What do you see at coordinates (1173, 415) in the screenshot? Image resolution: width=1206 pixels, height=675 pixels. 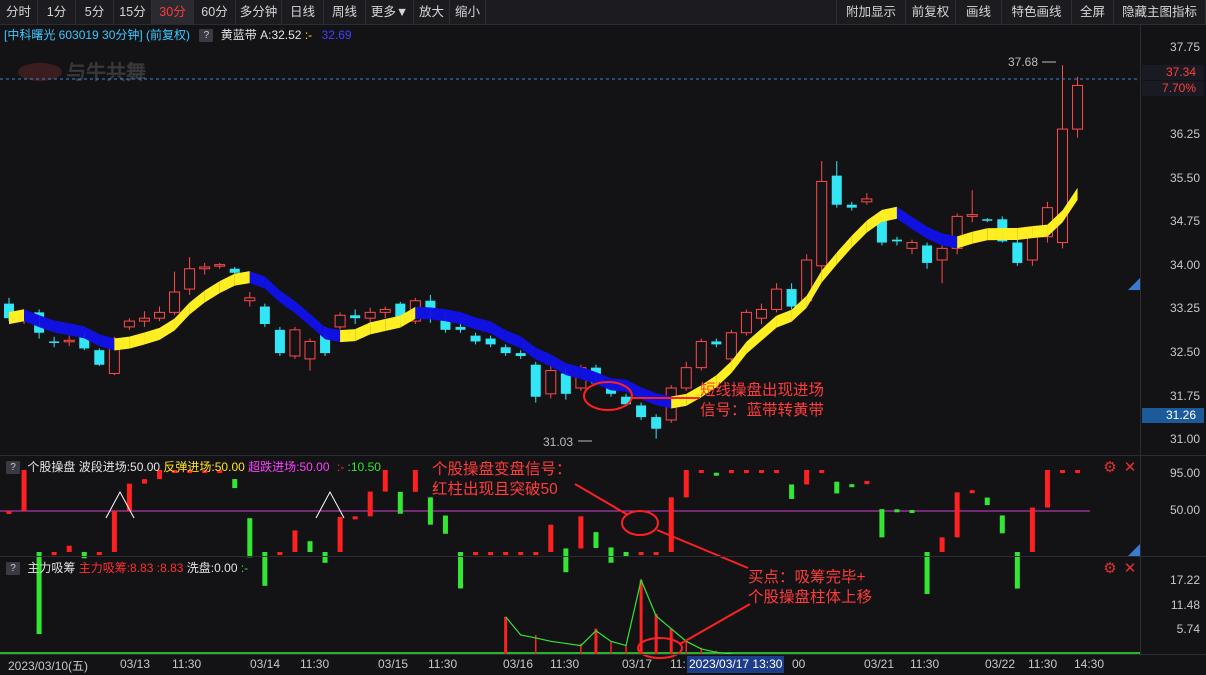 I see `cursor-price-tag: 31.26` at bounding box center [1173, 415].